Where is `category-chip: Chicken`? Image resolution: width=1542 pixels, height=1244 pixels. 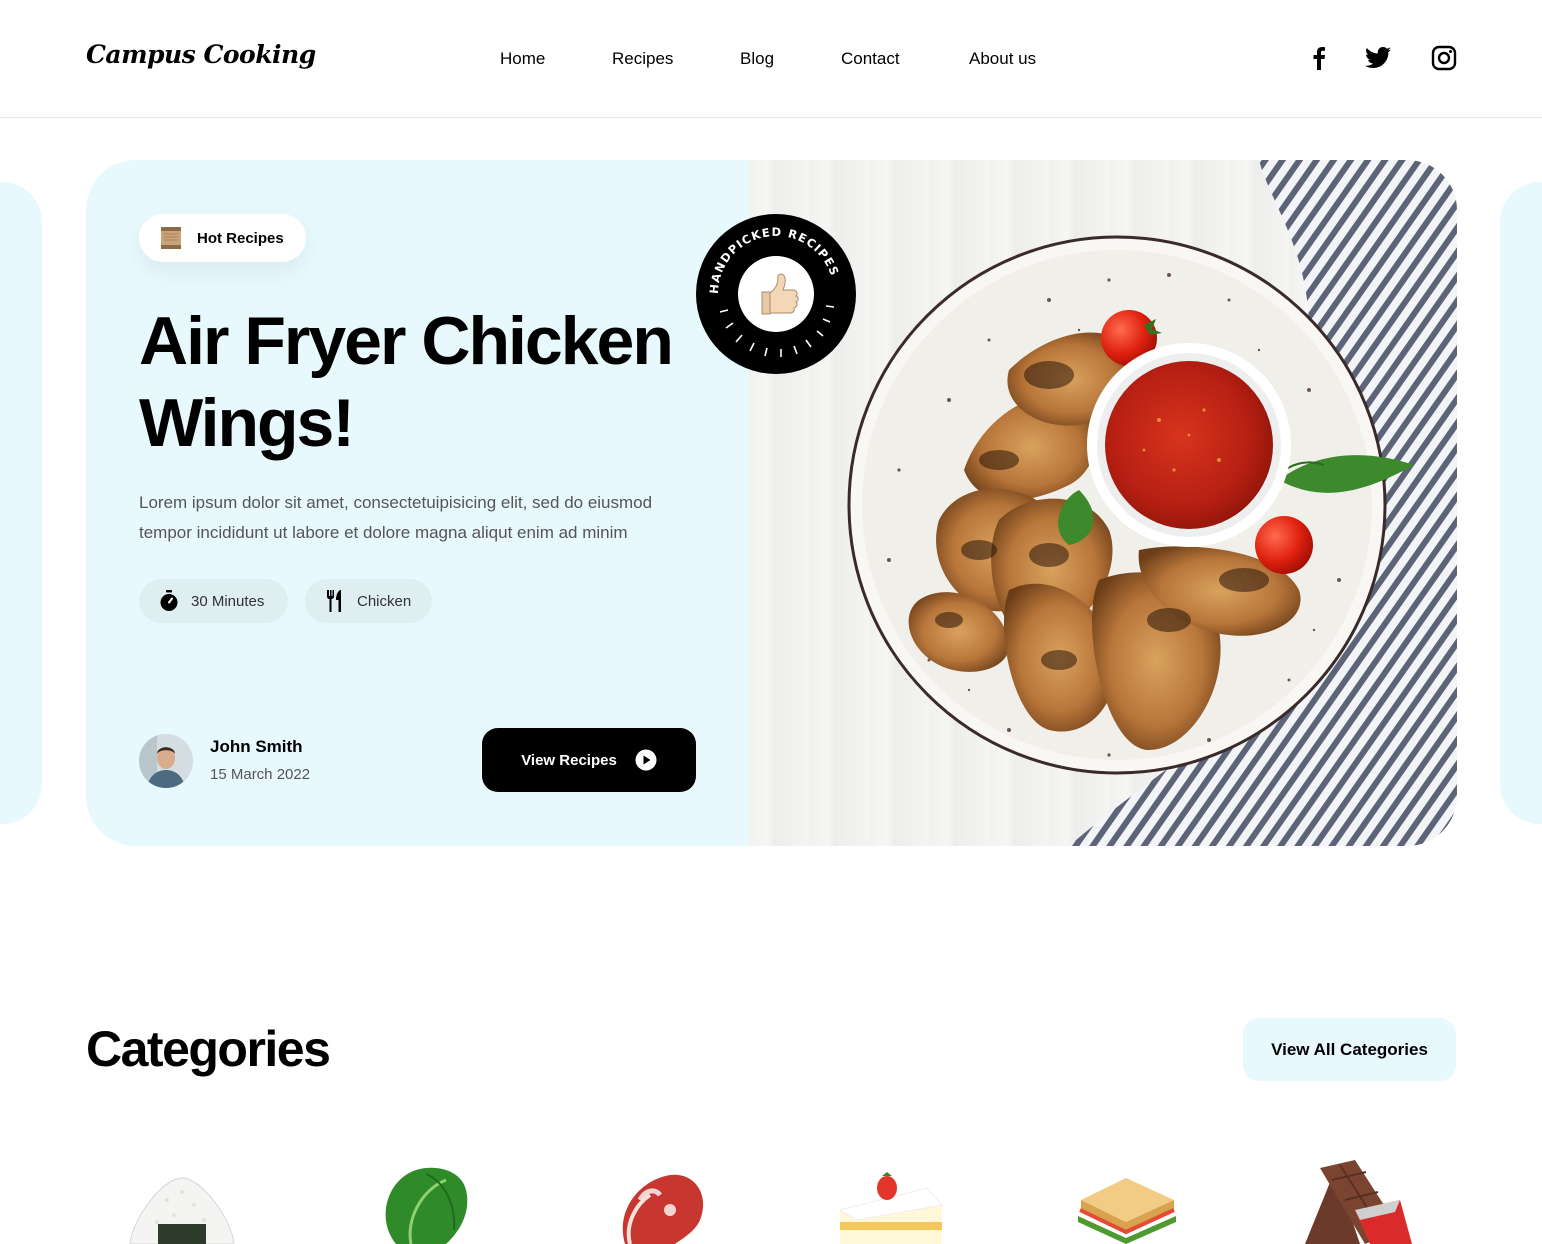 category-chip: Chicken is located at coordinates (368, 601).